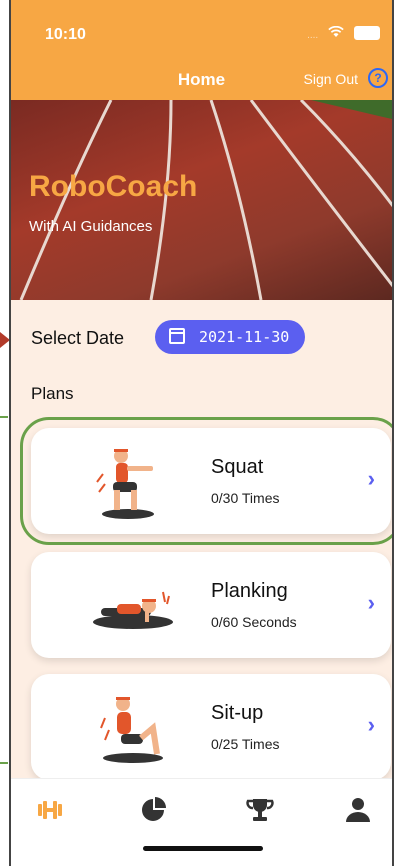 The image size is (396, 866). What do you see at coordinates (249, 591) in the screenshot?
I see `plan-name: Planking` at bounding box center [249, 591].